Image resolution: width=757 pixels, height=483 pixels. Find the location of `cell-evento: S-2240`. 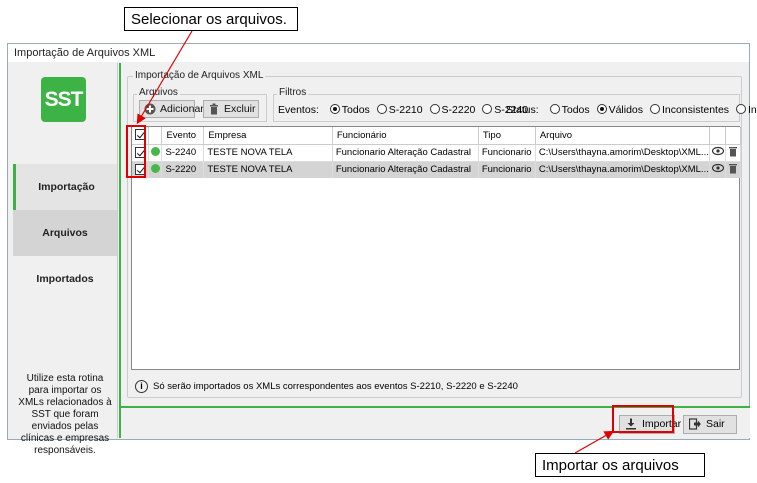

cell-evento: S-2240 is located at coordinates (183, 153).